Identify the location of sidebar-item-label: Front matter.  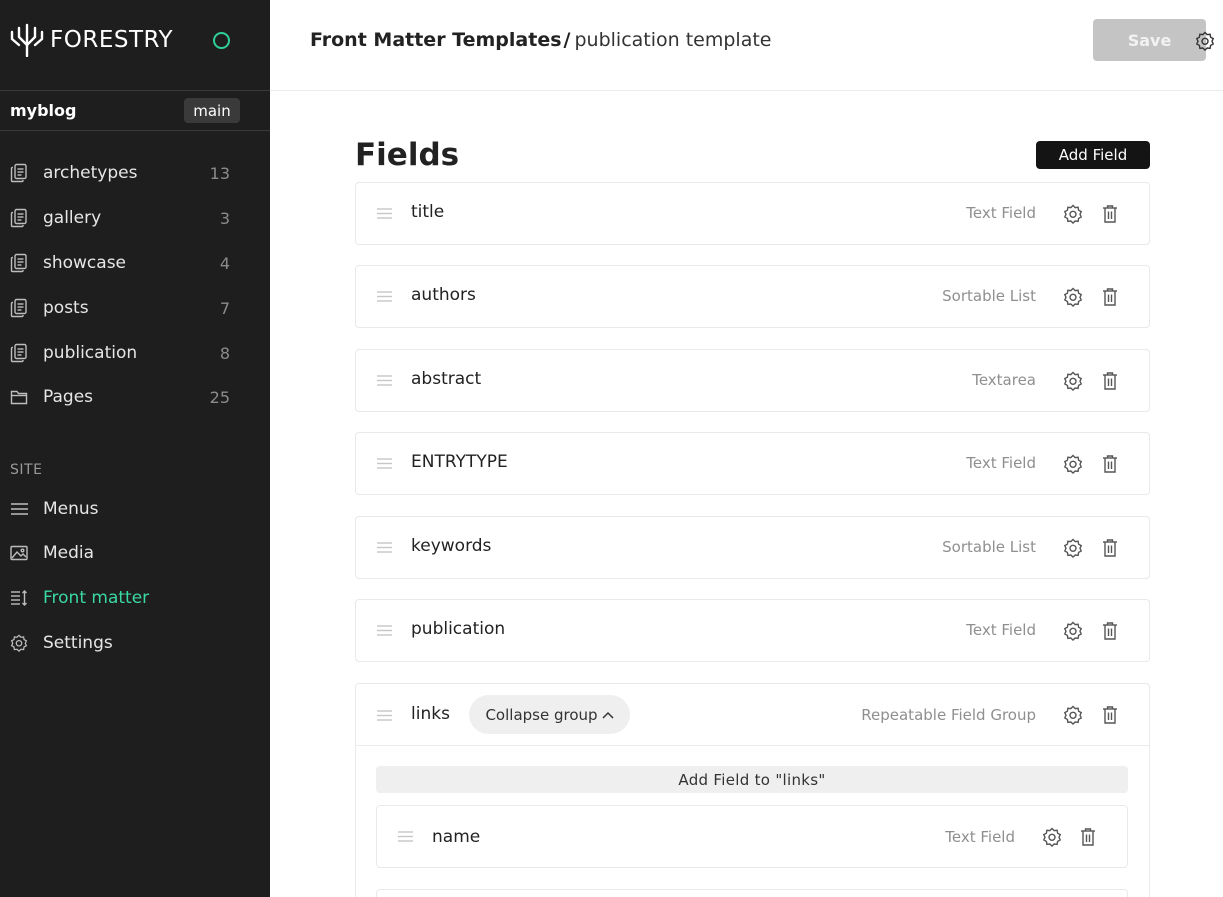
(96, 598).